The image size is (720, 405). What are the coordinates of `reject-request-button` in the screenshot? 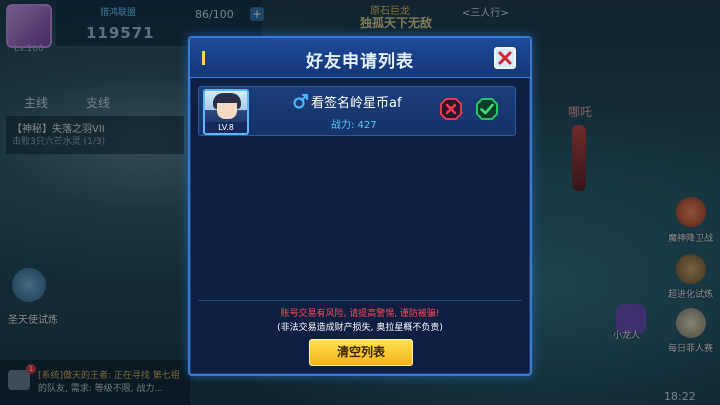 It's located at (451, 109).